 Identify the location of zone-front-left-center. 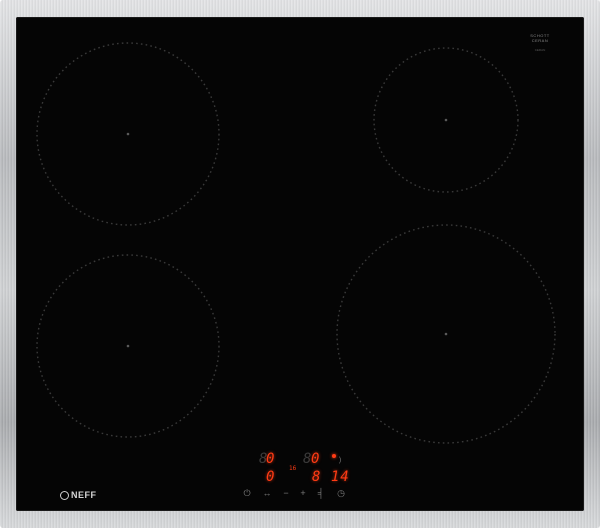
(128, 346).